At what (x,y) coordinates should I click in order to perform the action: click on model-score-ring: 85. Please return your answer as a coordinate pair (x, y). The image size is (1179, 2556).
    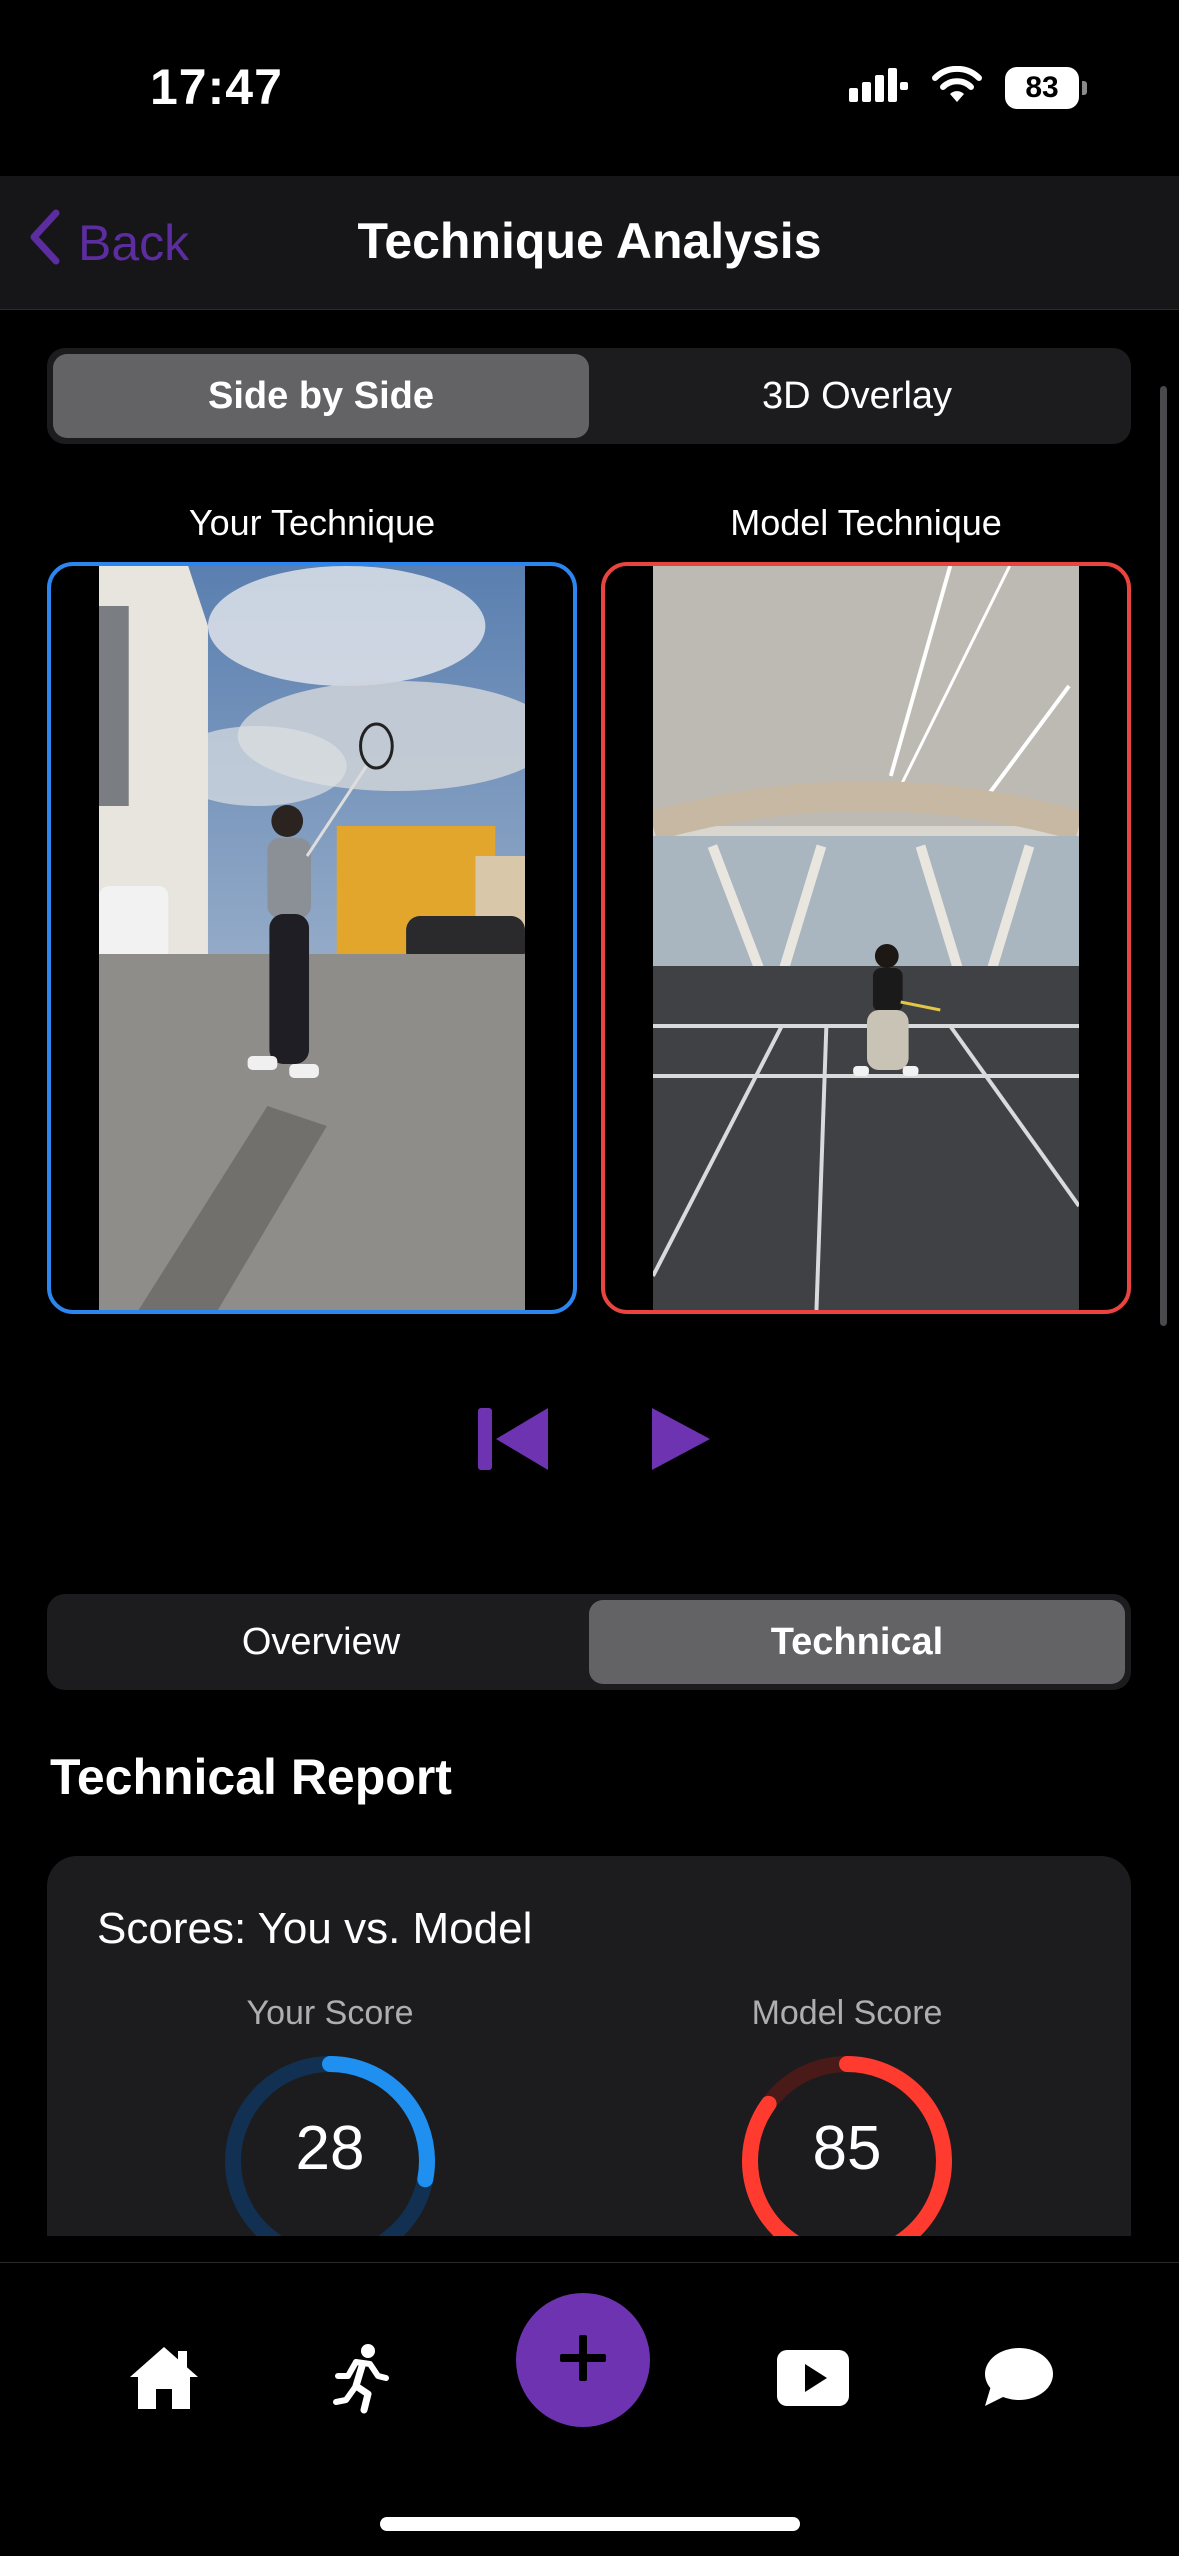
    Looking at the image, I should click on (847, 2143).